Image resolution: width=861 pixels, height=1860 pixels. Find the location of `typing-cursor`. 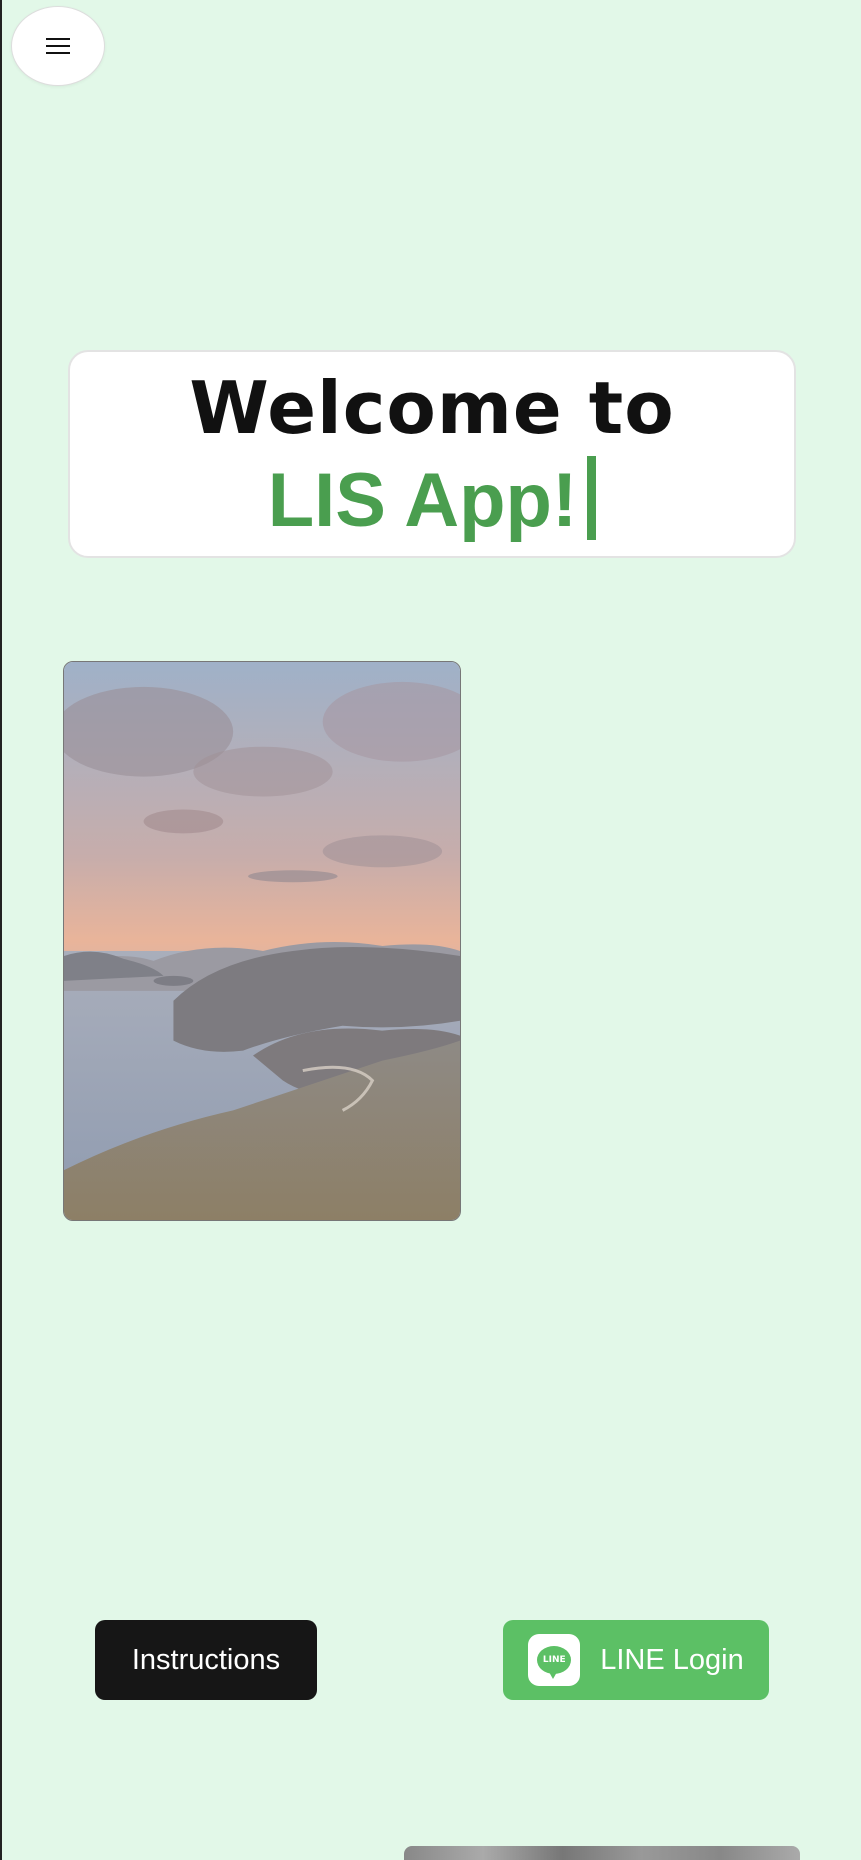

typing-cursor is located at coordinates (592, 498).